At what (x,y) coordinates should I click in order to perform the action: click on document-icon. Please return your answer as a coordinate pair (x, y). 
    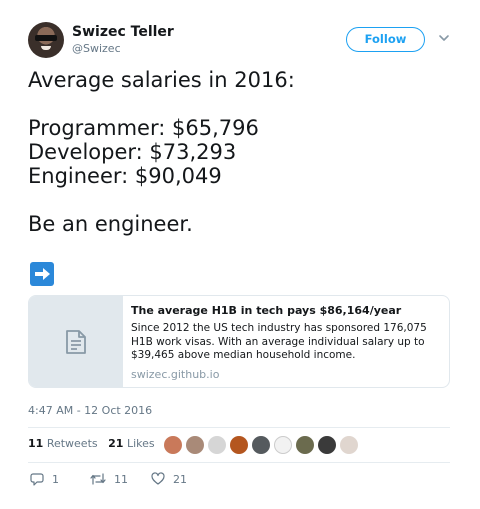
    Looking at the image, I should click on (76, 342).